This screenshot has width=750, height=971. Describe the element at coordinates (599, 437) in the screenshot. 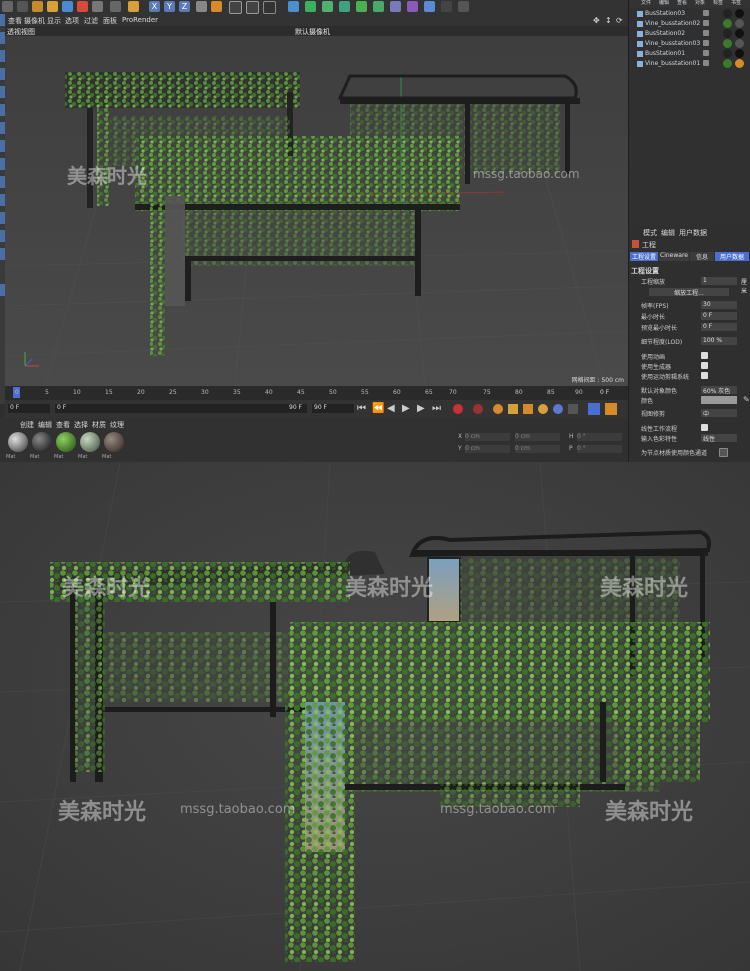

I see `rotation-h-field: 0 °` at that location.